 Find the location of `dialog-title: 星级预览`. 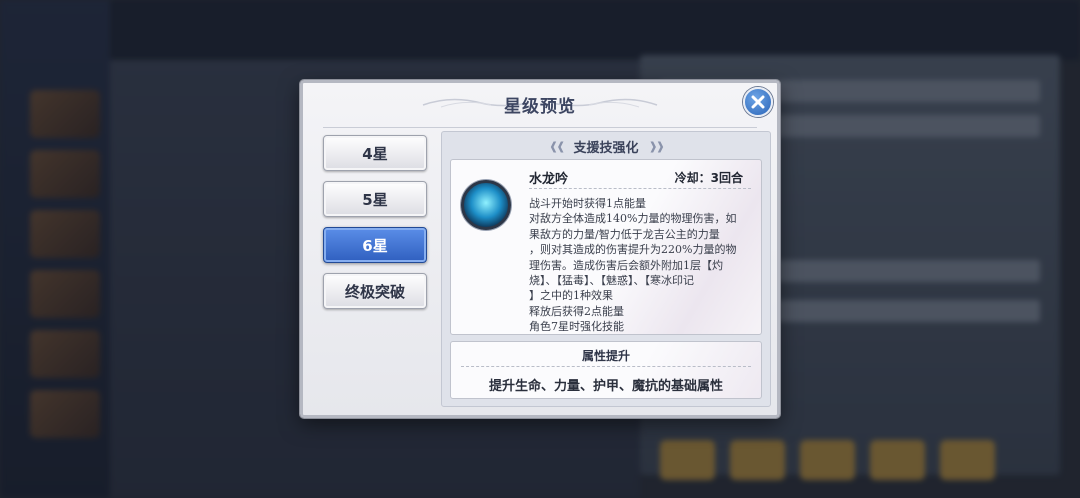

dialog-title: 星级预览 is located at coordinates (540, 106).